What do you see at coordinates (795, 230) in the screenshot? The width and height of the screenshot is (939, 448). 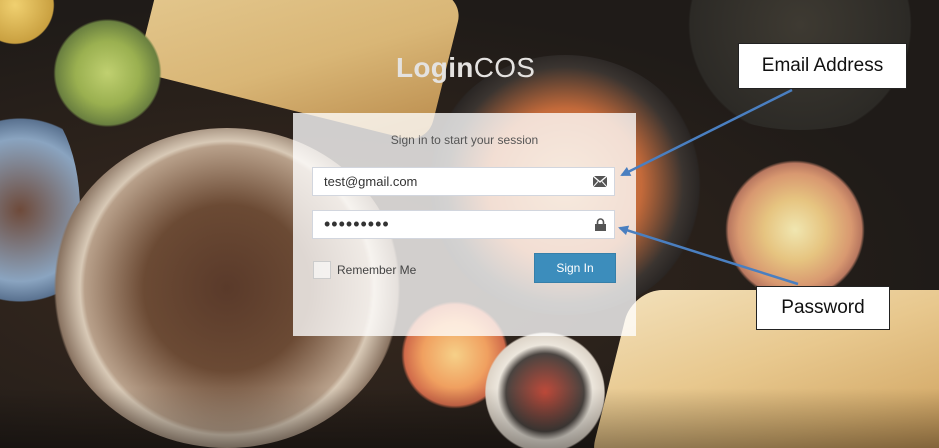 I see `lemon-drink-glass` at bounding box center [795, 230].